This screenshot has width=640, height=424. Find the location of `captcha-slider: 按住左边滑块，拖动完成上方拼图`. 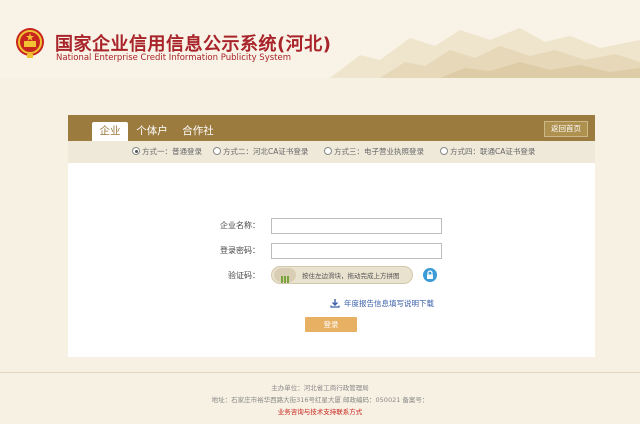

captcha-slider: 按住左边滑块，拖动完成上方拼图 is located at coordinates (342, 275).